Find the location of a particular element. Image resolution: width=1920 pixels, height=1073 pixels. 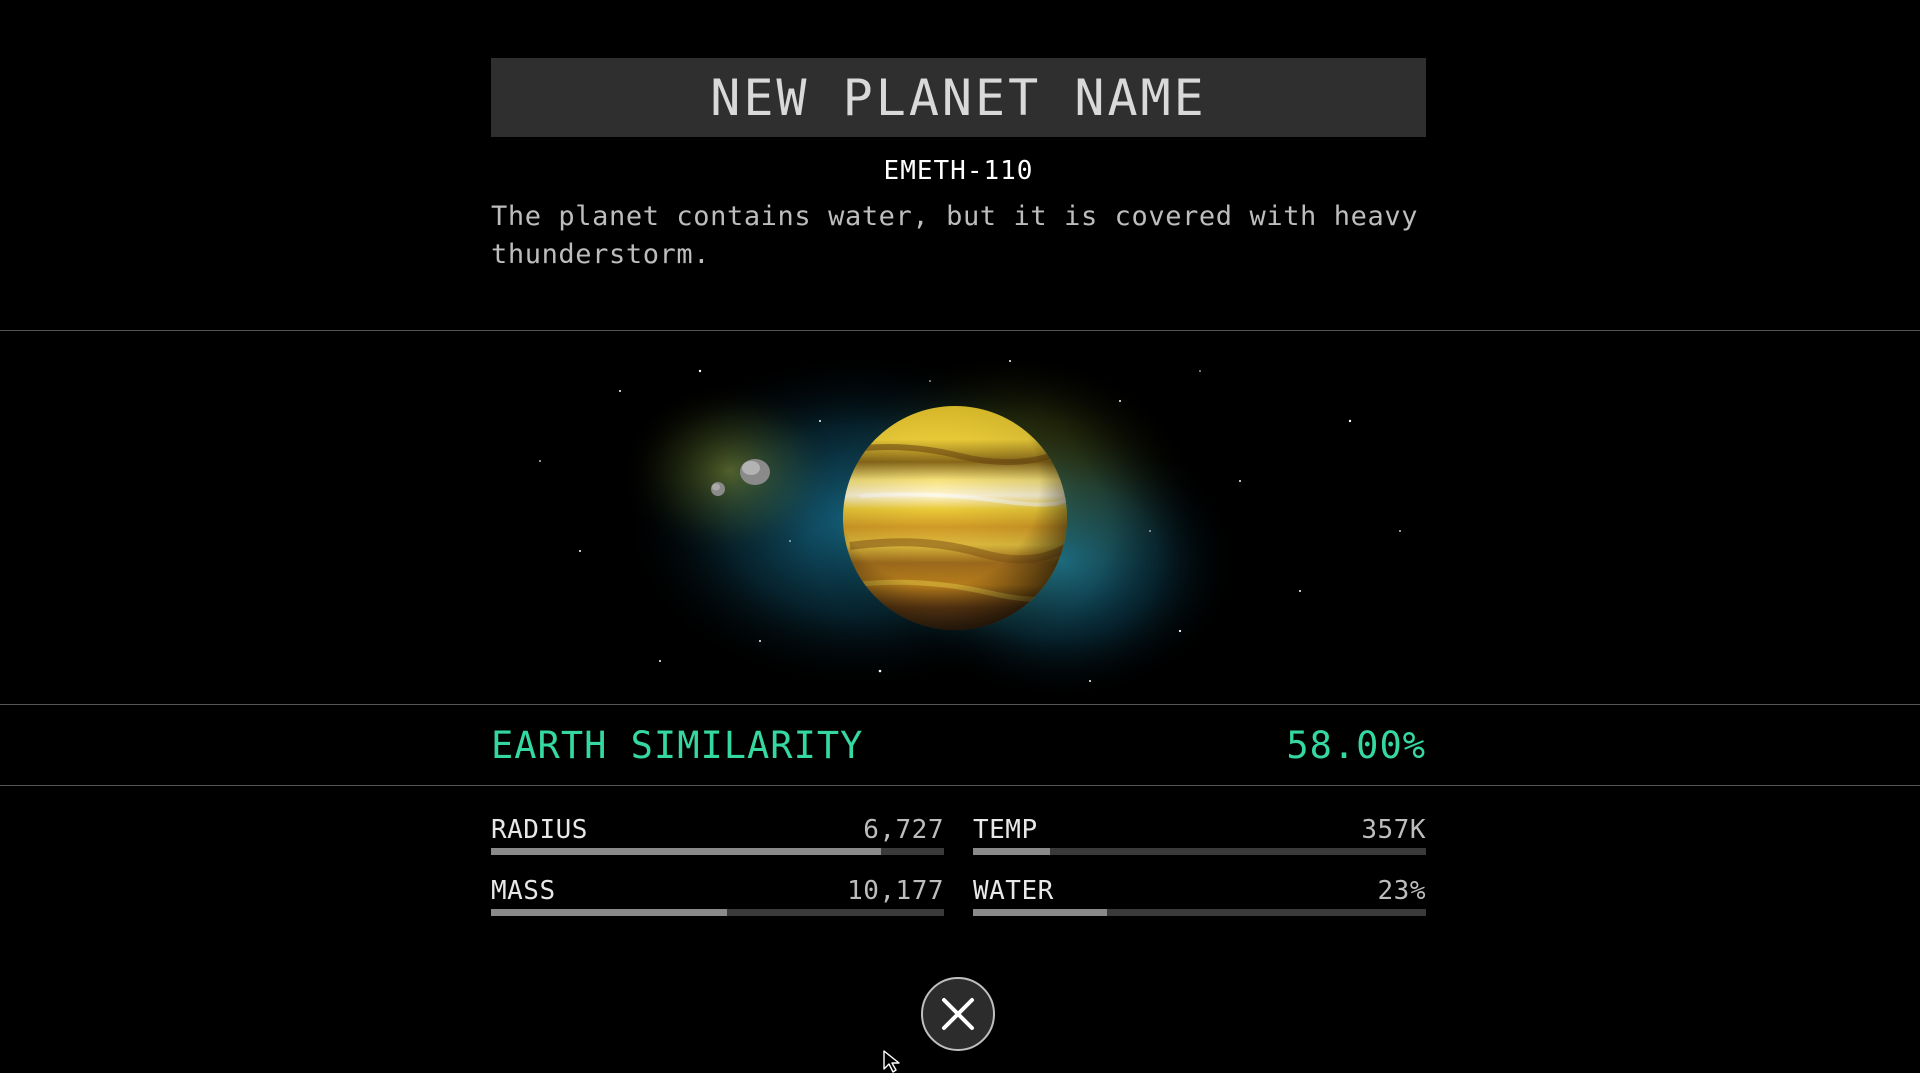

asteroid-small is located at coordinates (718, 489).